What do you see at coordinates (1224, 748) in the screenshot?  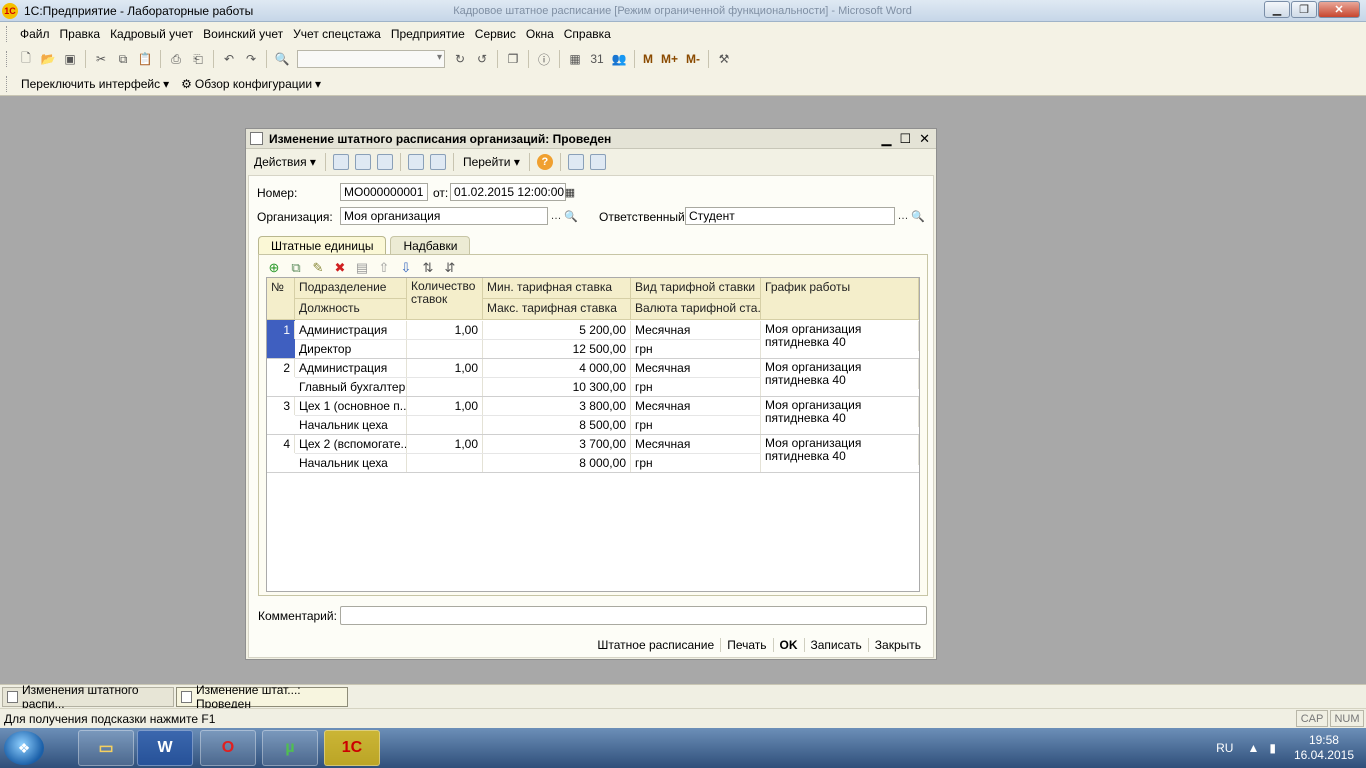 I see `language-indicator: RU` at bounding box center [1224, 748].